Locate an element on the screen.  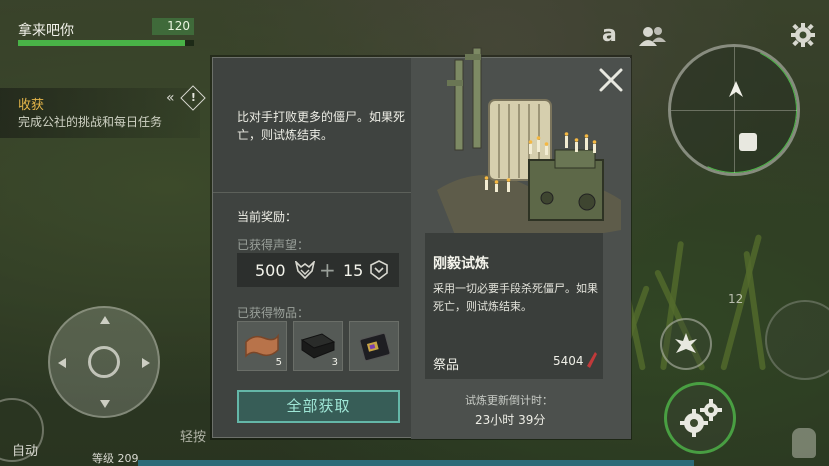
player-hp-value: 120 is located at coordinates (173, 26).